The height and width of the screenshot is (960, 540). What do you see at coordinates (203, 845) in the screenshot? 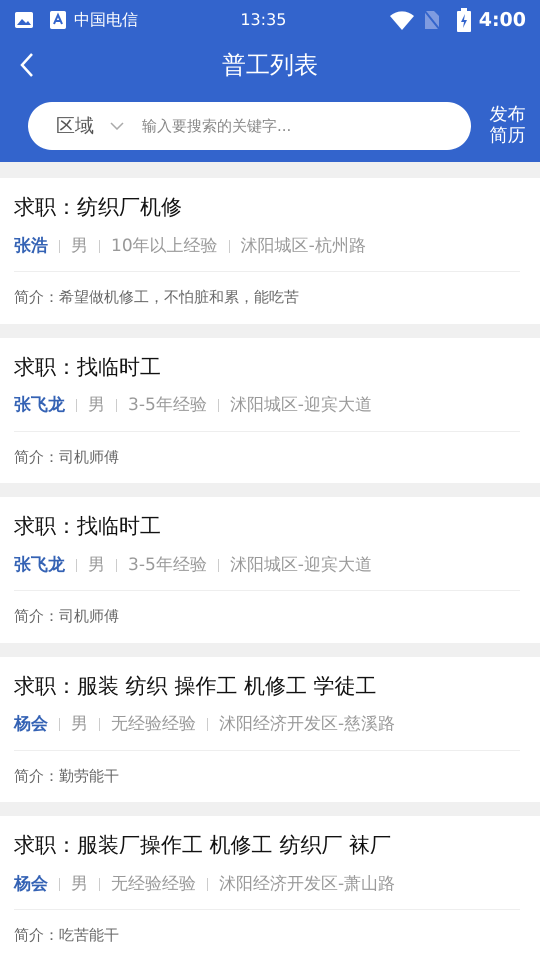
I see `job-title: 求职：服装厂操作工 机修工 纺织厂 袜厂` at bounding box center [203, 845].